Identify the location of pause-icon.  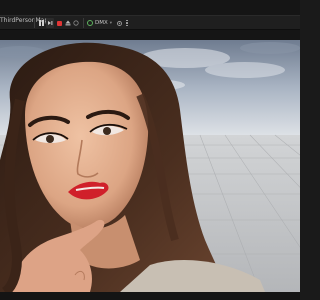
(41, 23).